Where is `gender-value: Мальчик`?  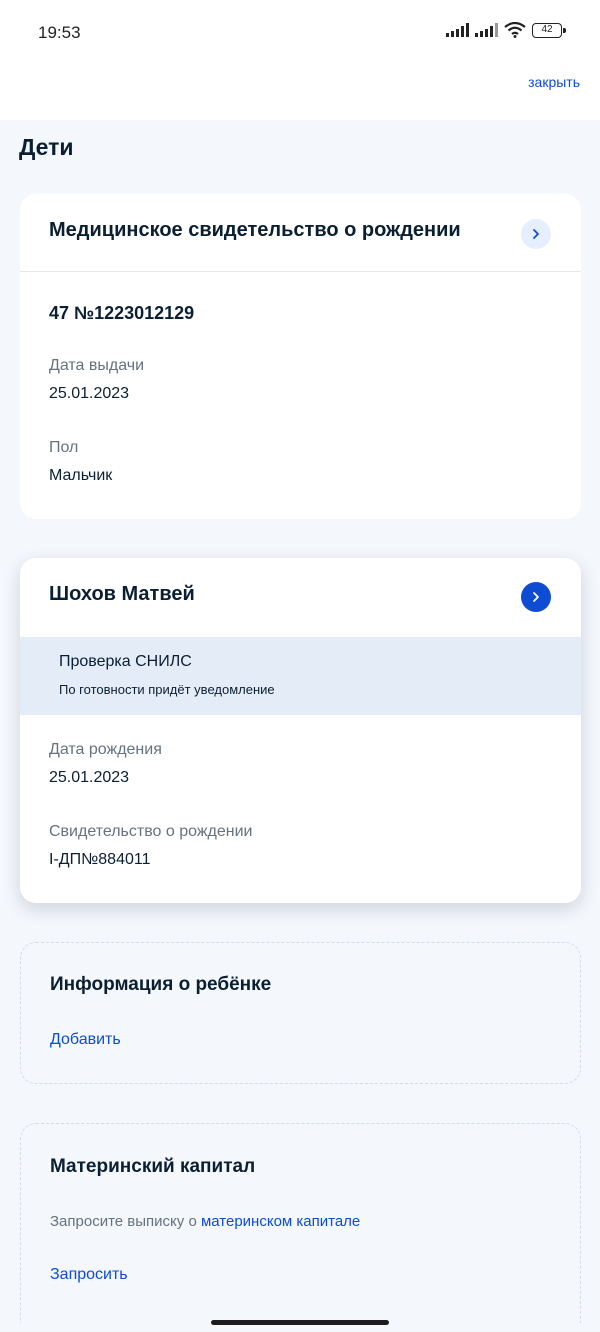 gender-value: Мальчик is located at coordinates (81, 475).